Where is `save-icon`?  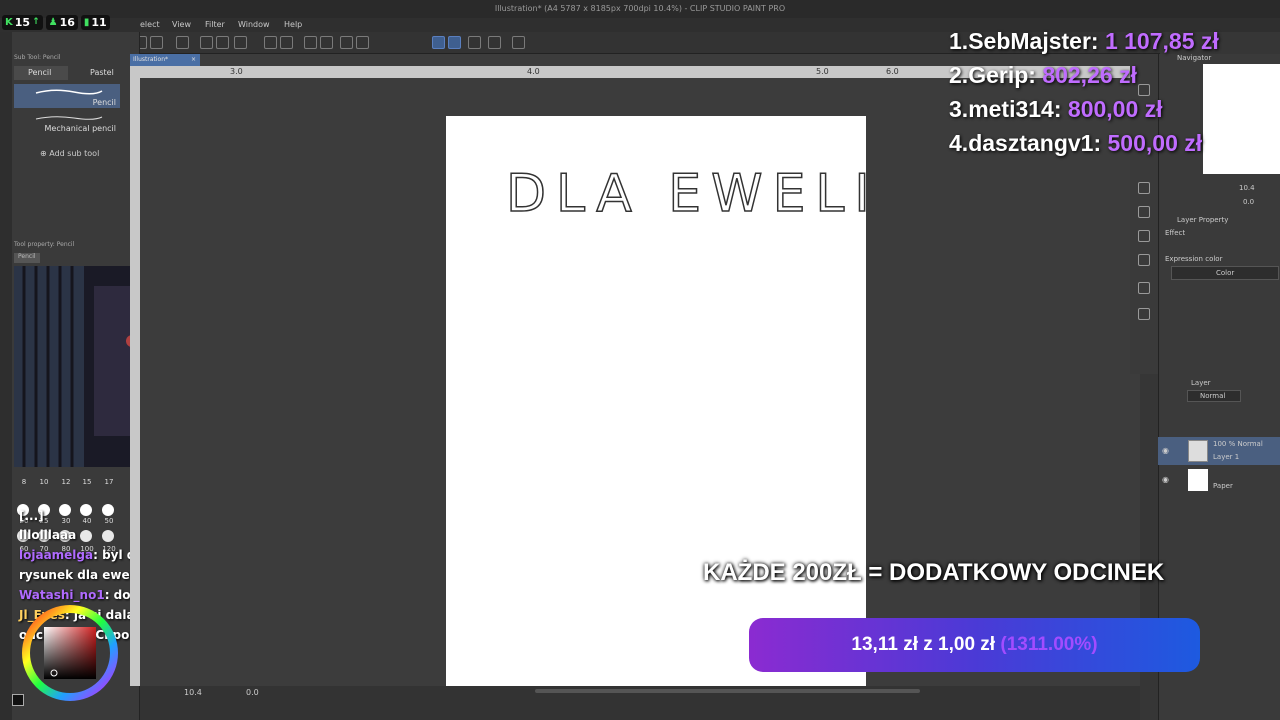 save-icon is located at coordinates (182, 42).